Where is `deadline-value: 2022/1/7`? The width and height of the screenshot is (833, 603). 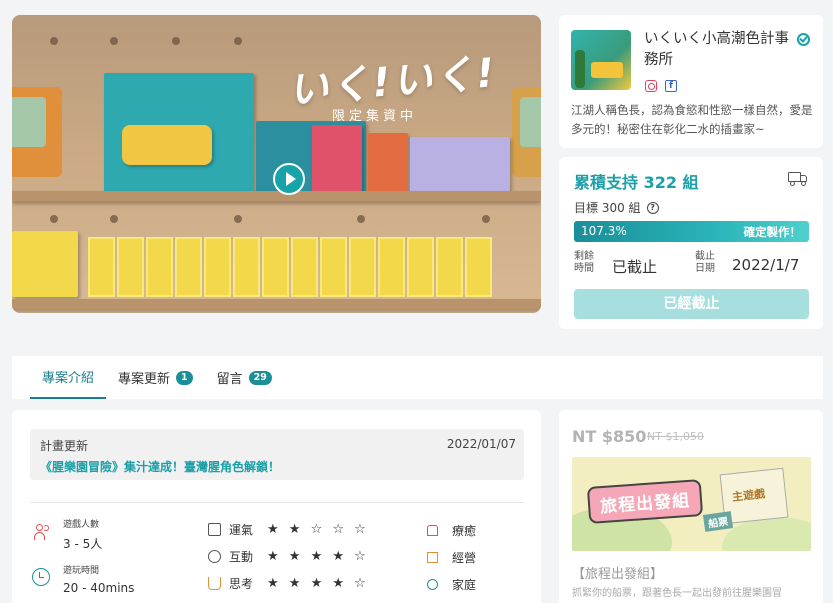
deadline-value: 2022/1/7 is located at coordinates (766, 265).